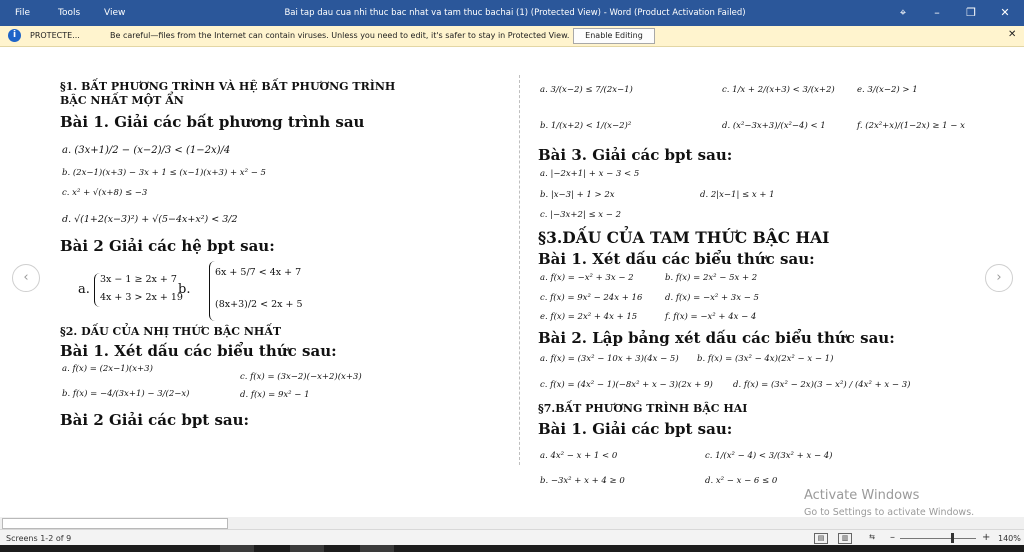 The image size is (1024, 552). Describe the element at coordinates (155, 420) in the screenshot. I see `section-2-exercise-2-heading: Bài 2 Giải các bpt sau:` at that location.